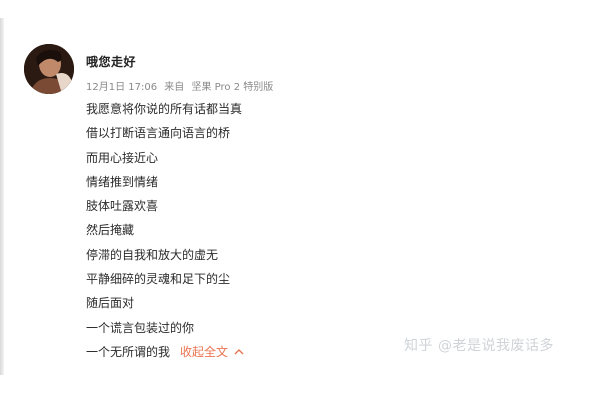  What do you see at coordinates (204, 352) in the screenshot?
I see `collapse-full-text-link: 收起全文` at bounding box center [204, 352].